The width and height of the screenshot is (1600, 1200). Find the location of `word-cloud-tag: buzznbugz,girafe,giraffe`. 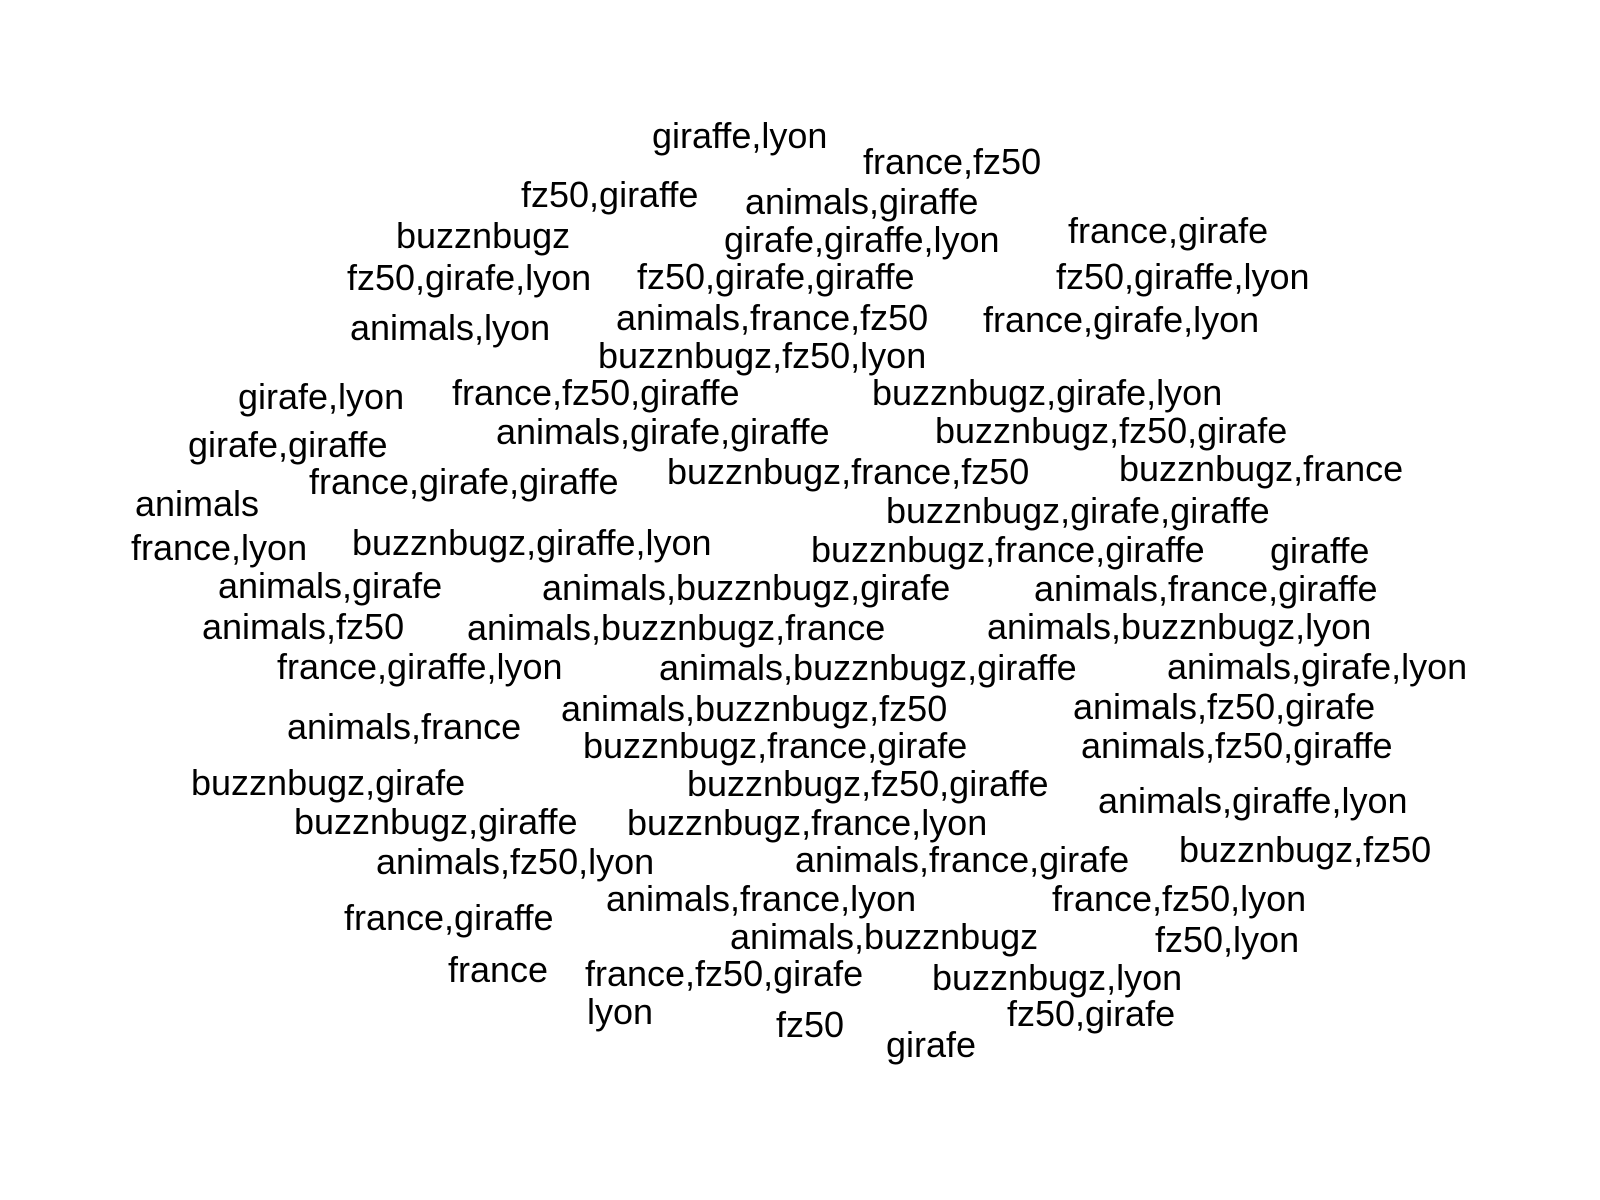

word-cloud-tag: buzznbugz,girafe,giraffe is located at coordinates (1078, 510).